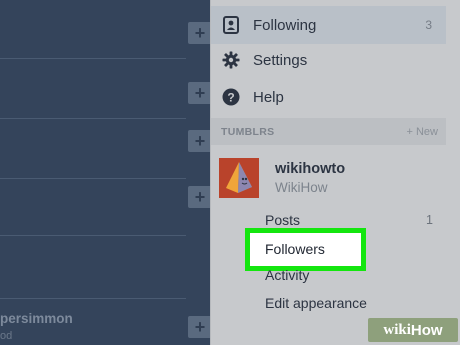 This screenshot has width=460, height=345. Describe the element at coordinates (295, 249) in the screenshot. I see `followers-label: Followers` at that location.